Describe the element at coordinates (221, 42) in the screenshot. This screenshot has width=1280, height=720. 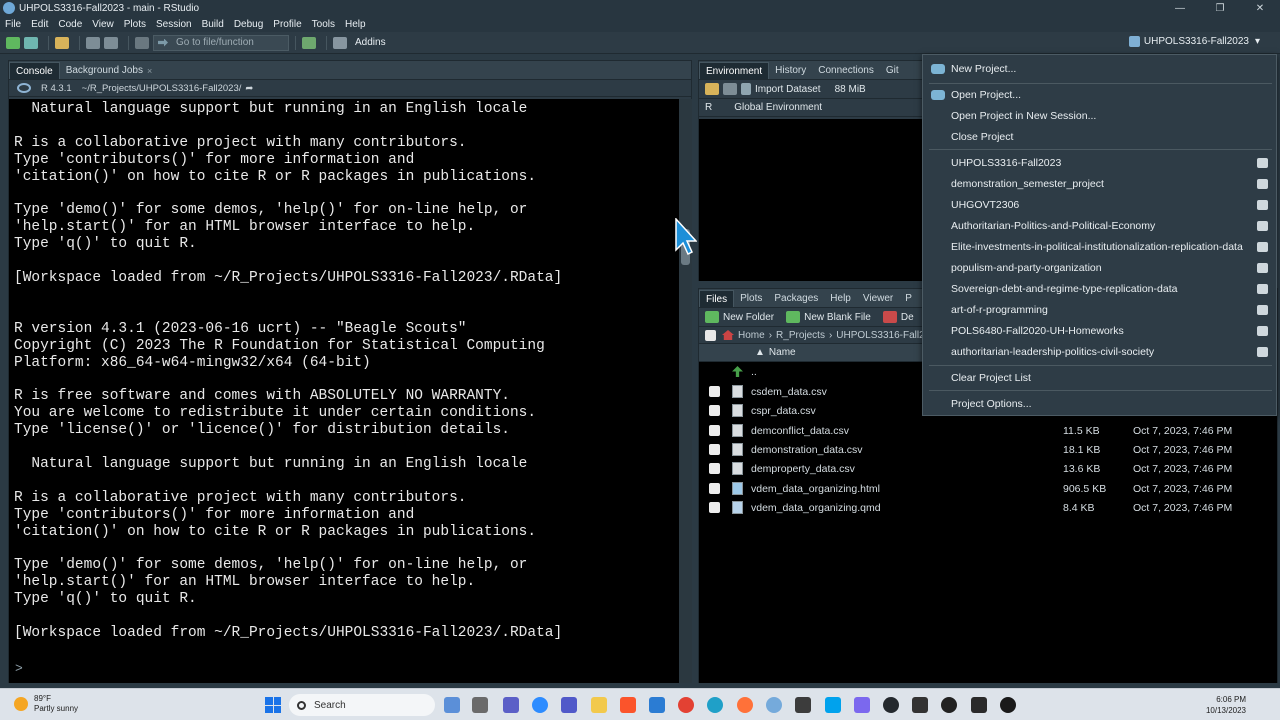
I see `goto-file-input: Go to file/function` at that location.